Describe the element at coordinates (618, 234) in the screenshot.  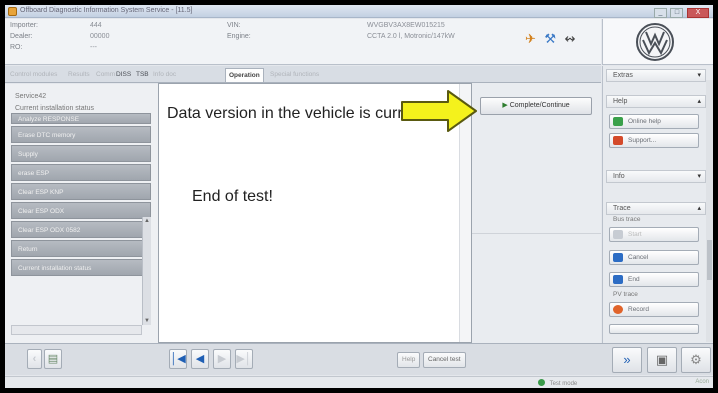
I see `start-icon` at that location.